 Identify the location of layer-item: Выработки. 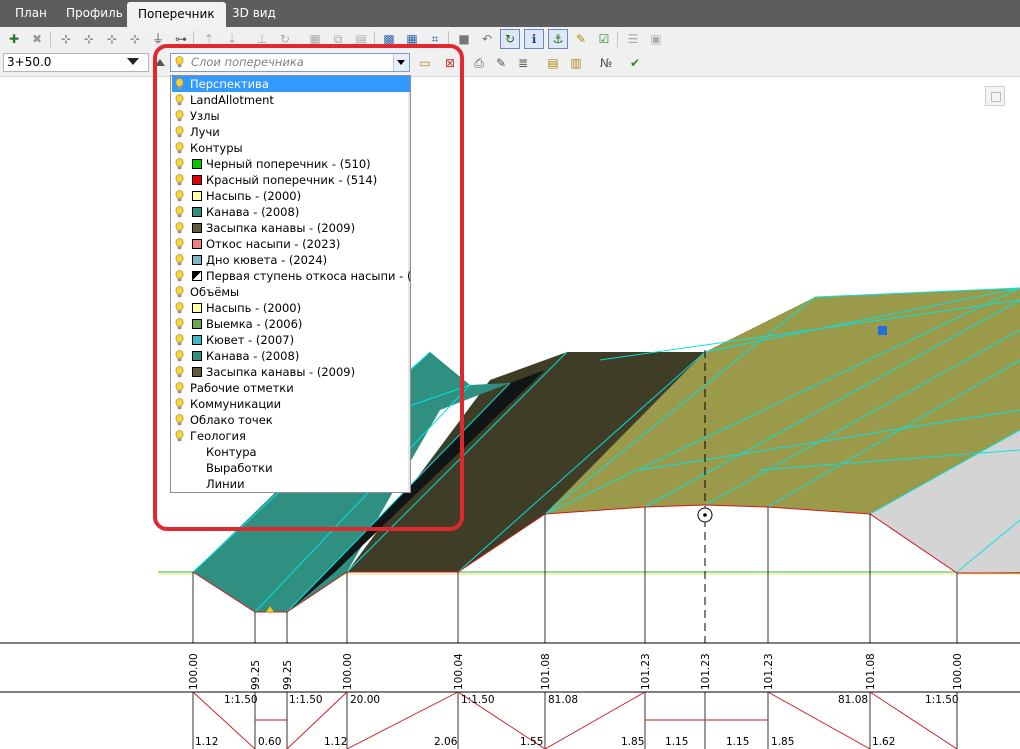
(291, 468).